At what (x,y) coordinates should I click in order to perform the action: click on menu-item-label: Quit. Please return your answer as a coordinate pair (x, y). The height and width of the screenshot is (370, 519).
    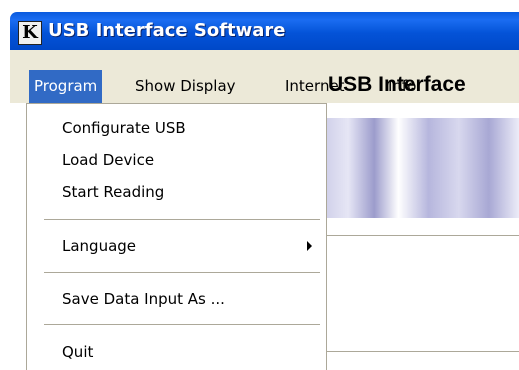
    Looking at the image, I should click on (78, 352).